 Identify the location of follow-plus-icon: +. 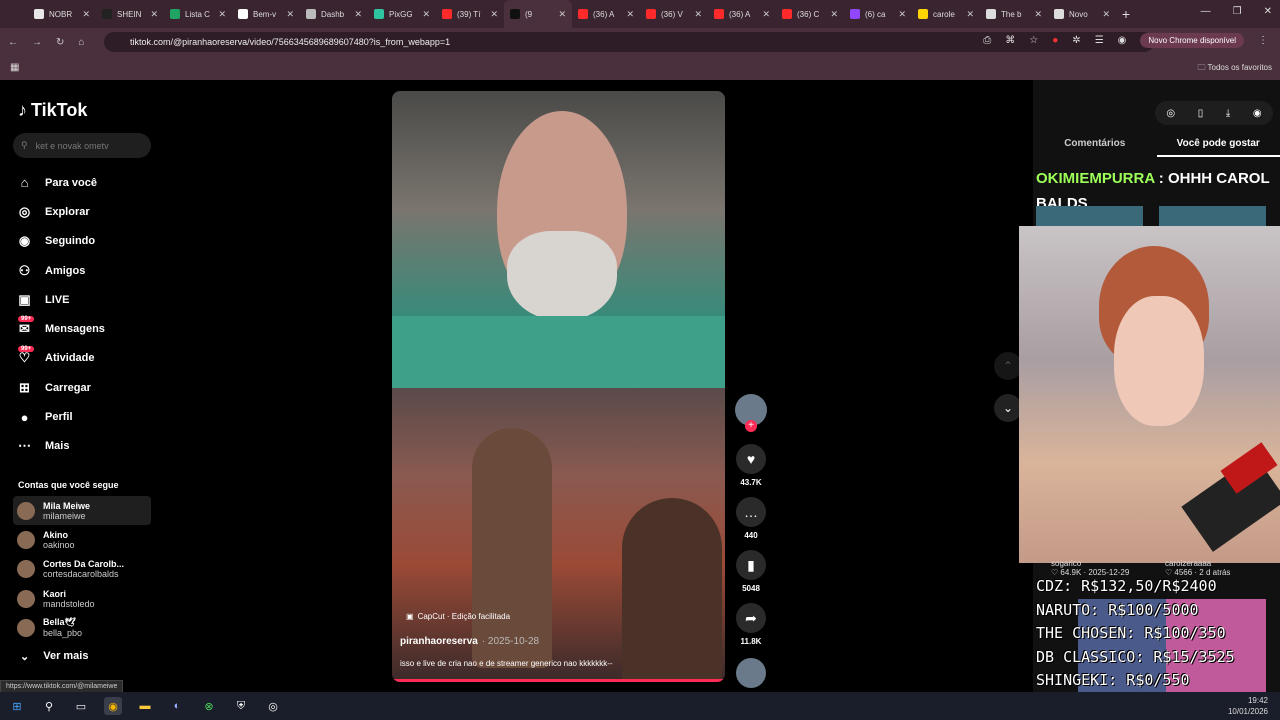
(751, 426).